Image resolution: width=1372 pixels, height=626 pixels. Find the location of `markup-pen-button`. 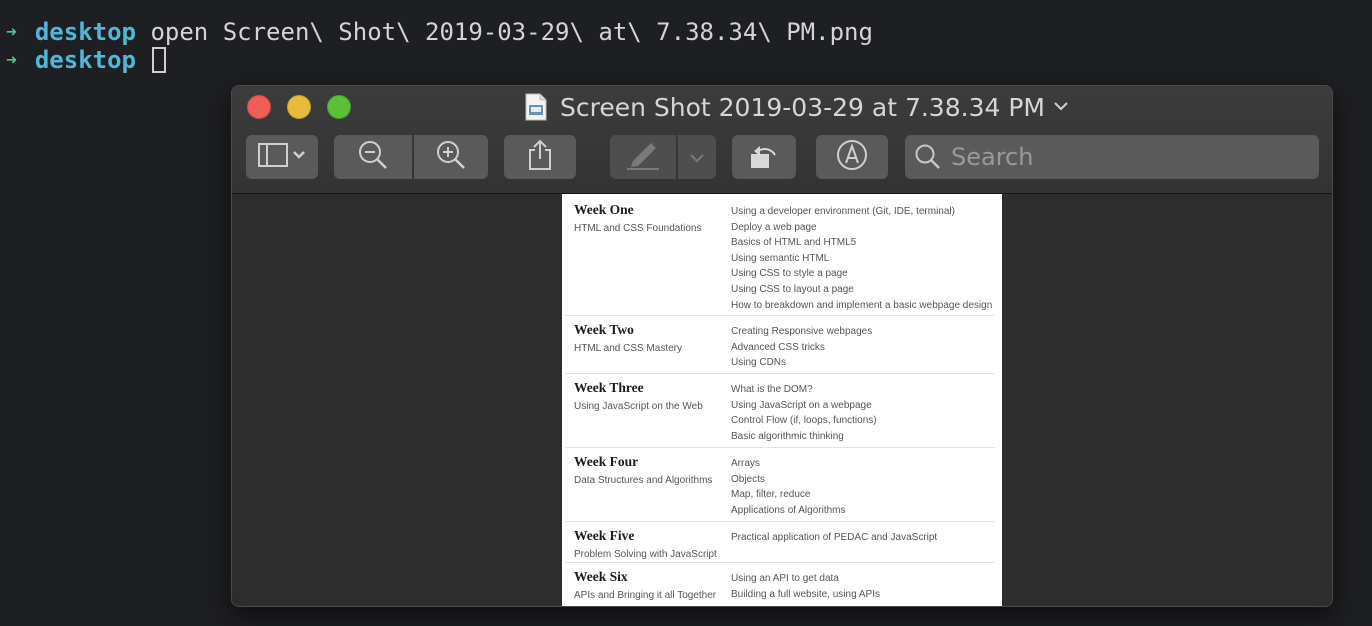

markup-pen-button is located at coordinates (643, 157).